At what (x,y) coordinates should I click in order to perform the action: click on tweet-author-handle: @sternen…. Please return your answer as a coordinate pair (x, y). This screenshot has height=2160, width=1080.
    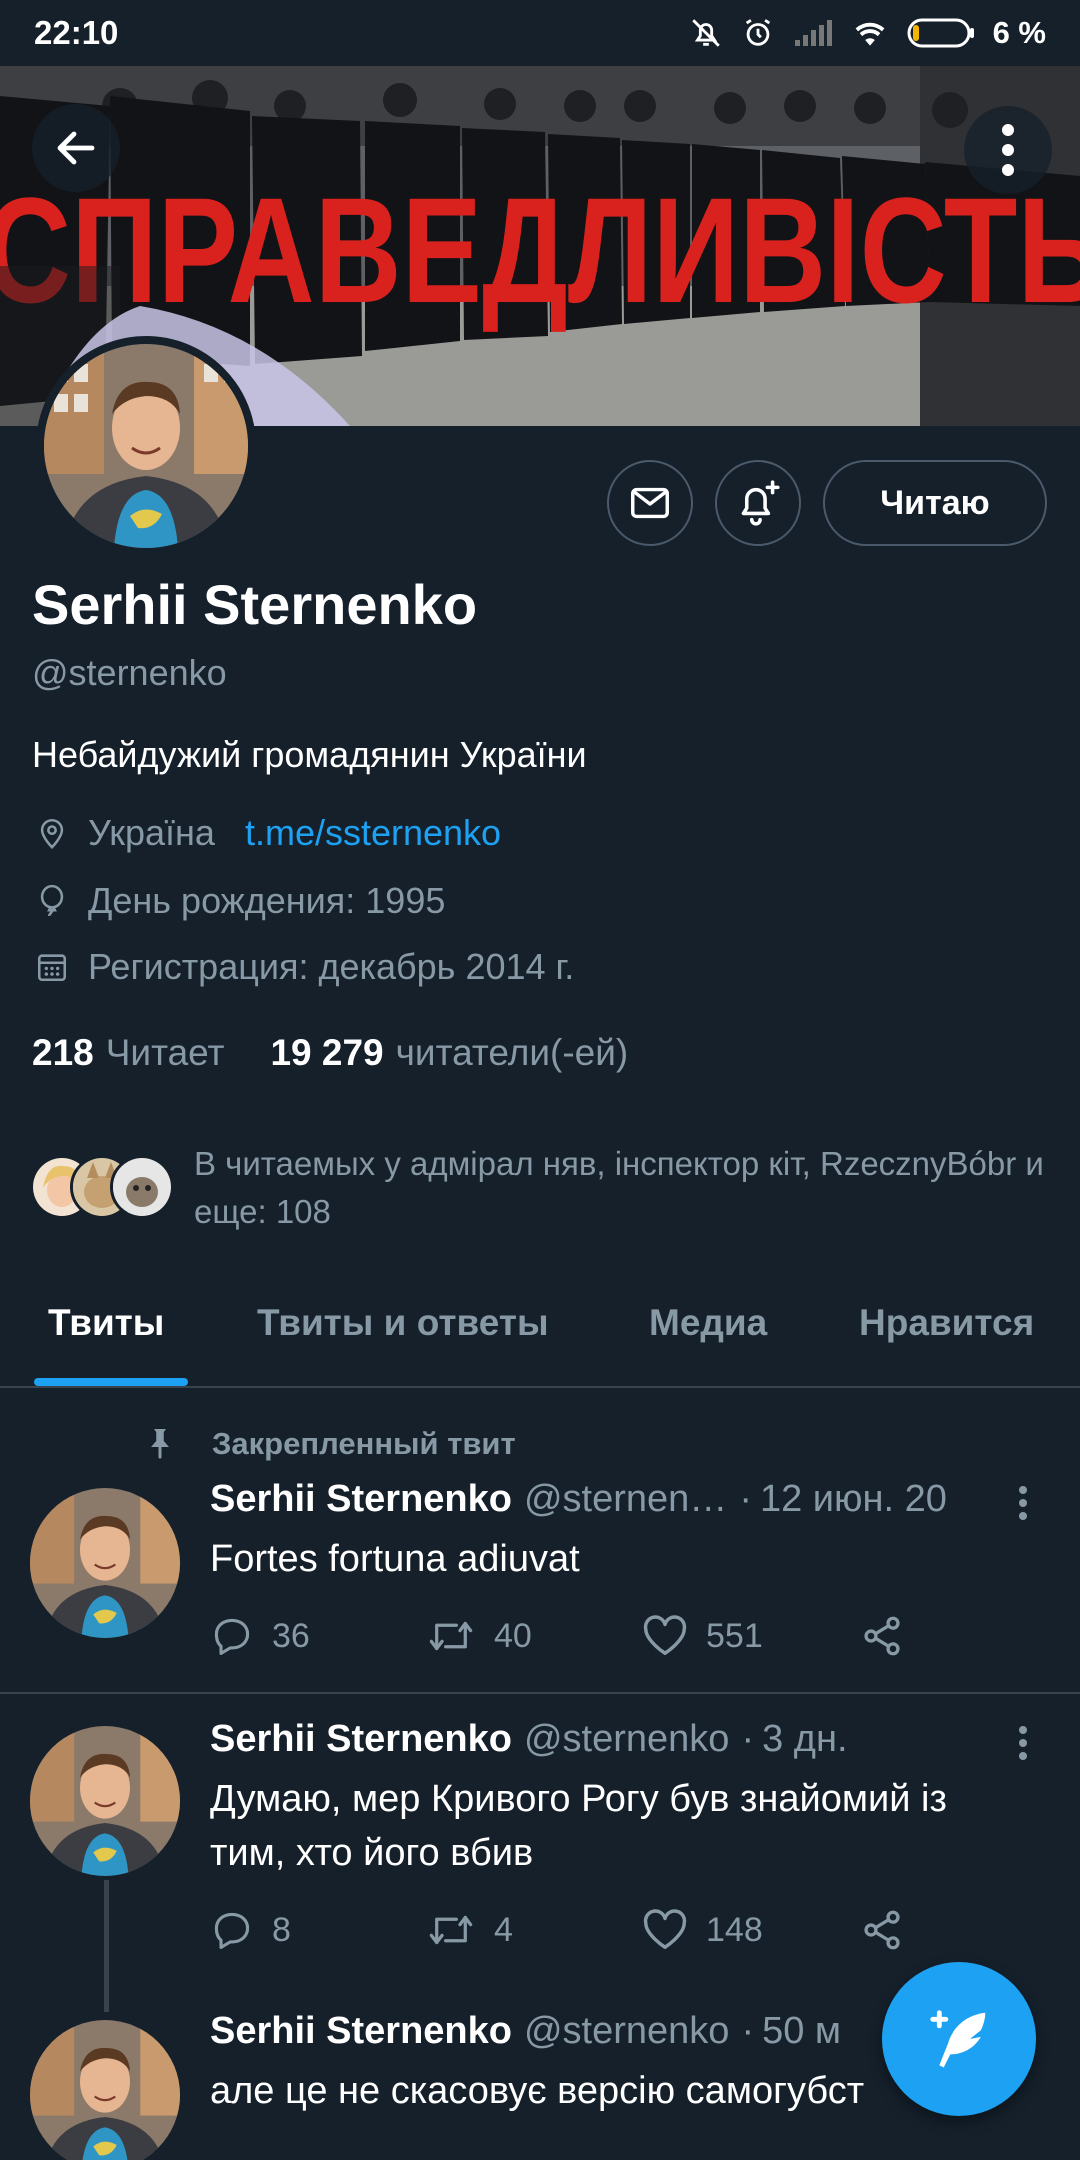
    Looking at the image, I should click on (625, 1499).